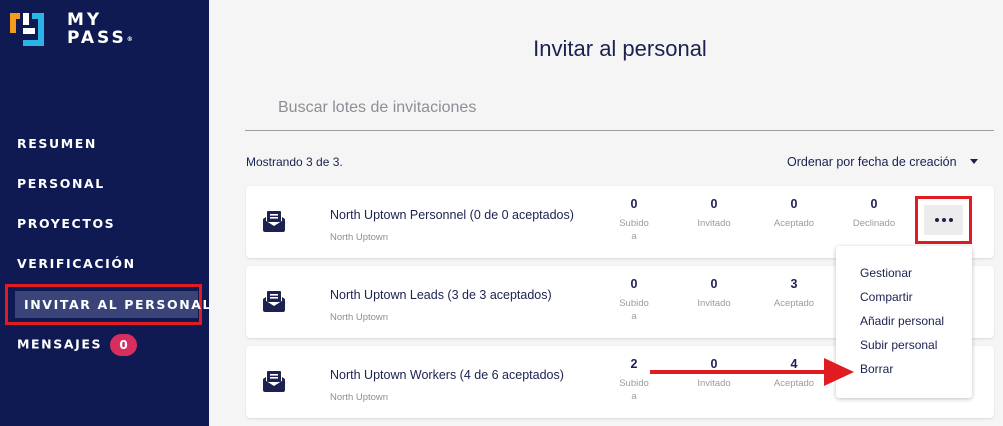 Image resolution: width=1003 pixels, height=426 pixels. Describe the element at coordinates (620, 48) in the screenshot. I see `page-title: Invitar al personal` at that location.